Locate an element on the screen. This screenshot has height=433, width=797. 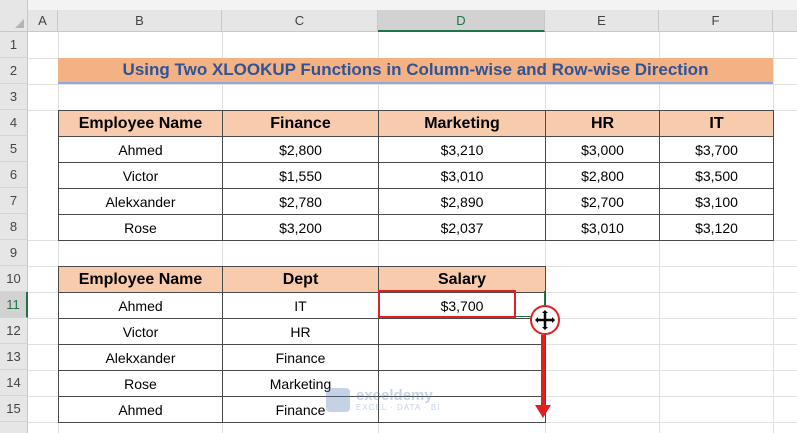
table-cell: $3,500 is located at coordinates (716, 175).